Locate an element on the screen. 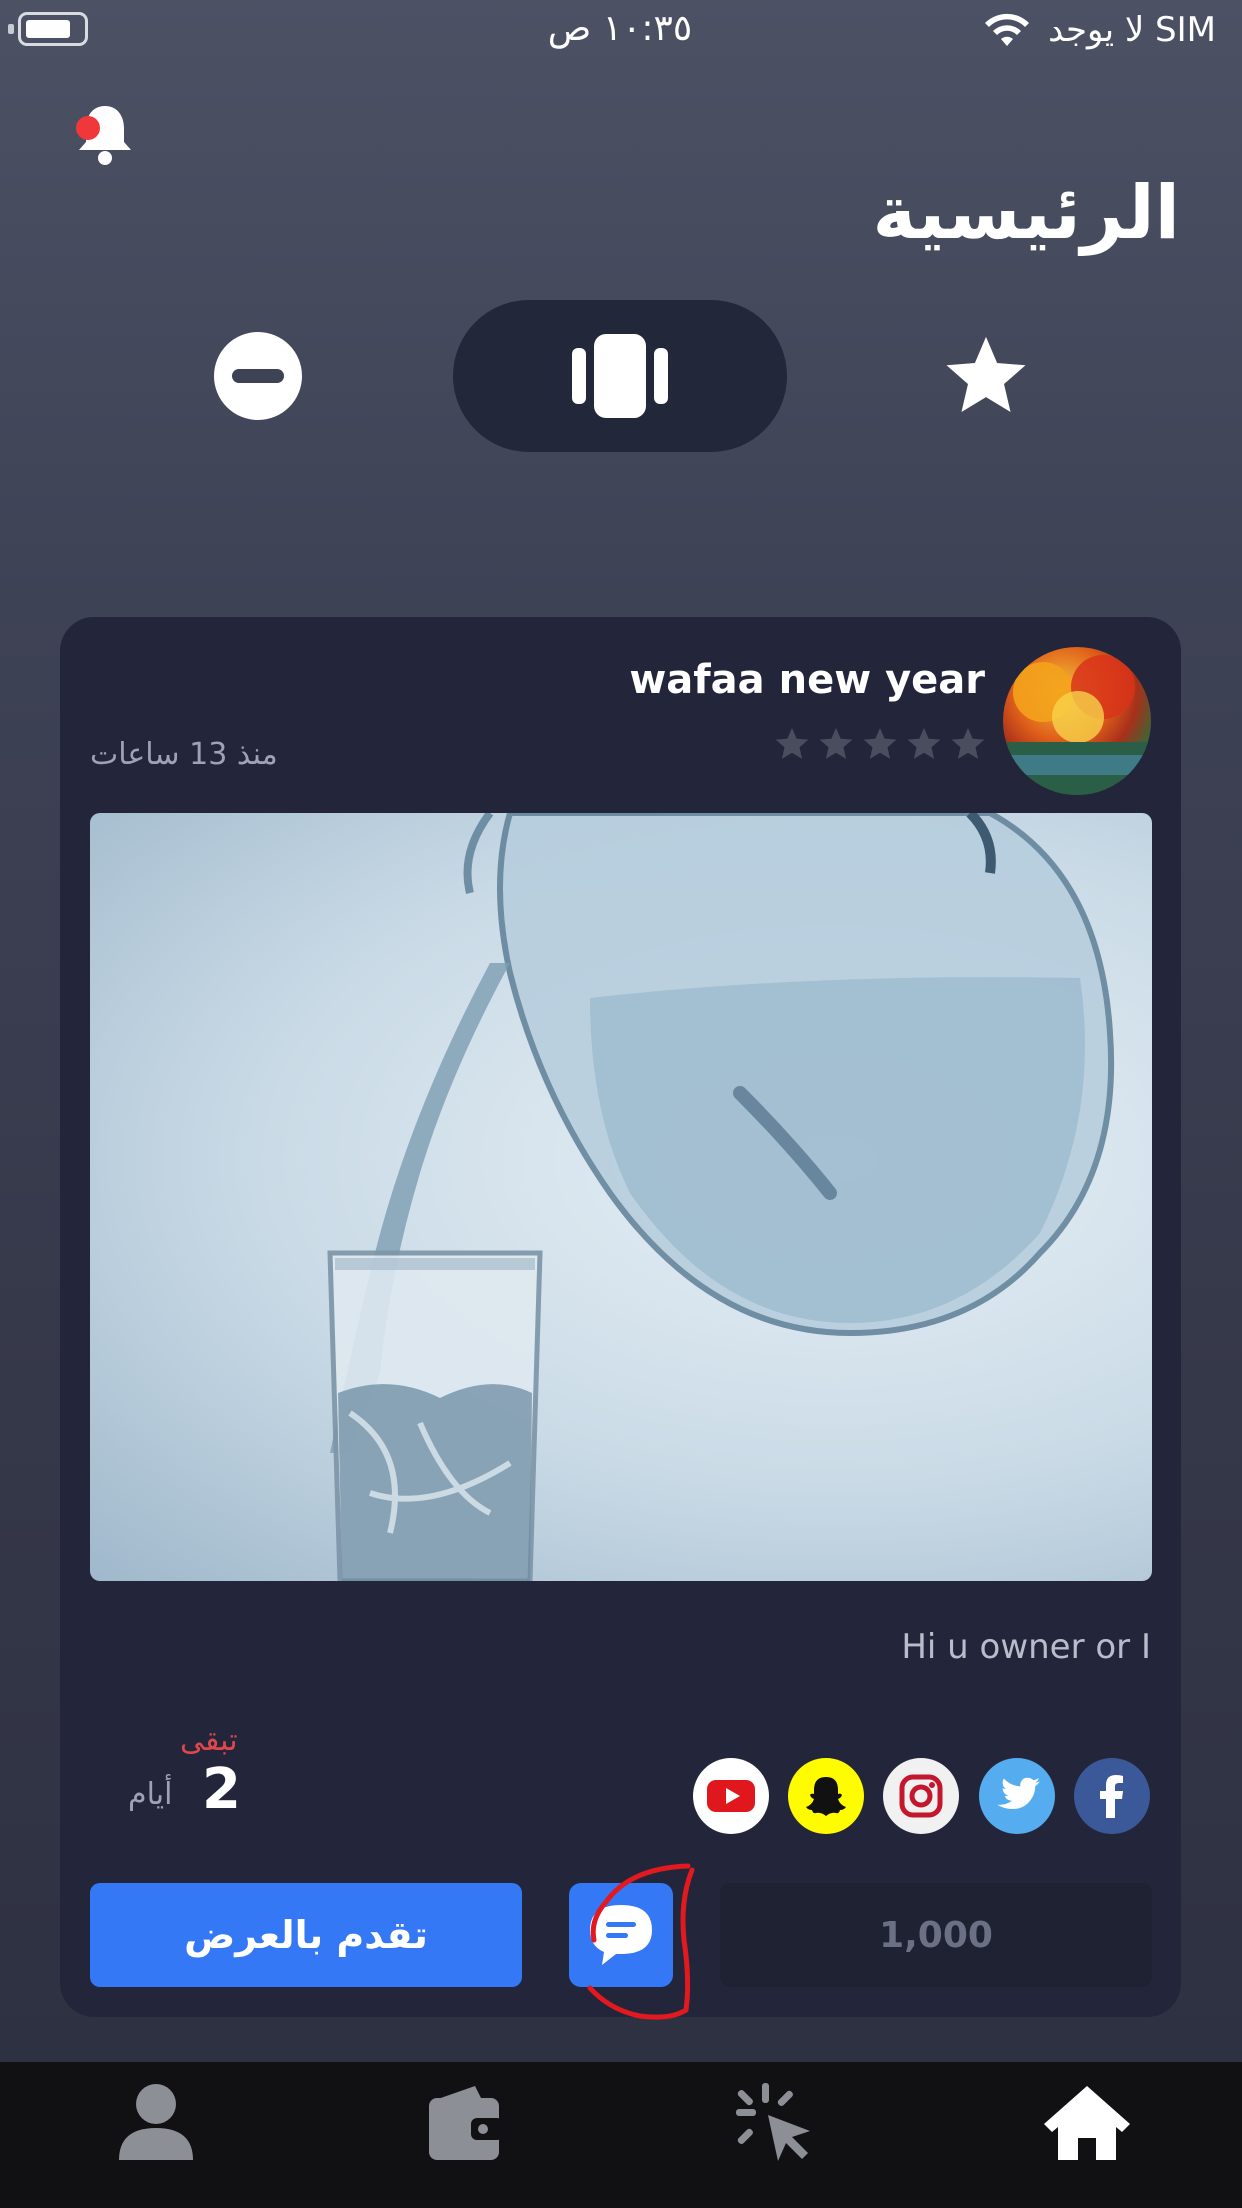 This screenshot has height=2208, width=1242. bell-icon is located at coordinates (103, 135).